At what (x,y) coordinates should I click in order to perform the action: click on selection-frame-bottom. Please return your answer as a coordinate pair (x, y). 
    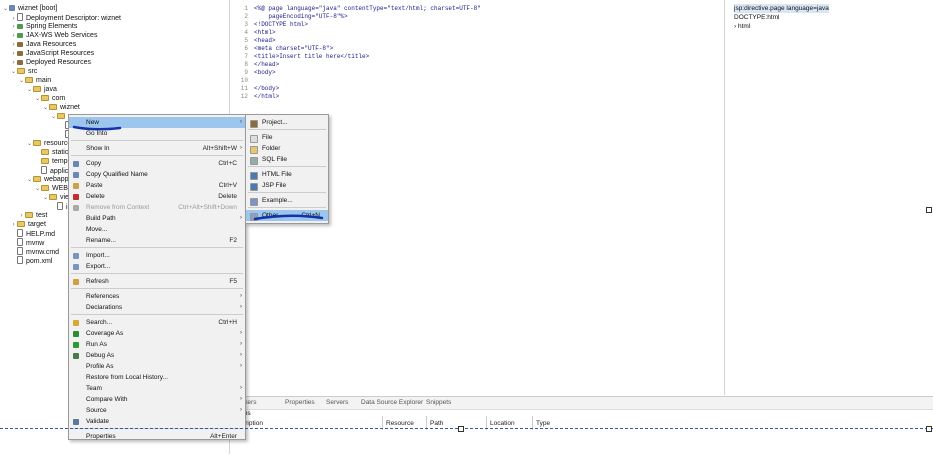
    Looking at the image, I should click on (466, 428).